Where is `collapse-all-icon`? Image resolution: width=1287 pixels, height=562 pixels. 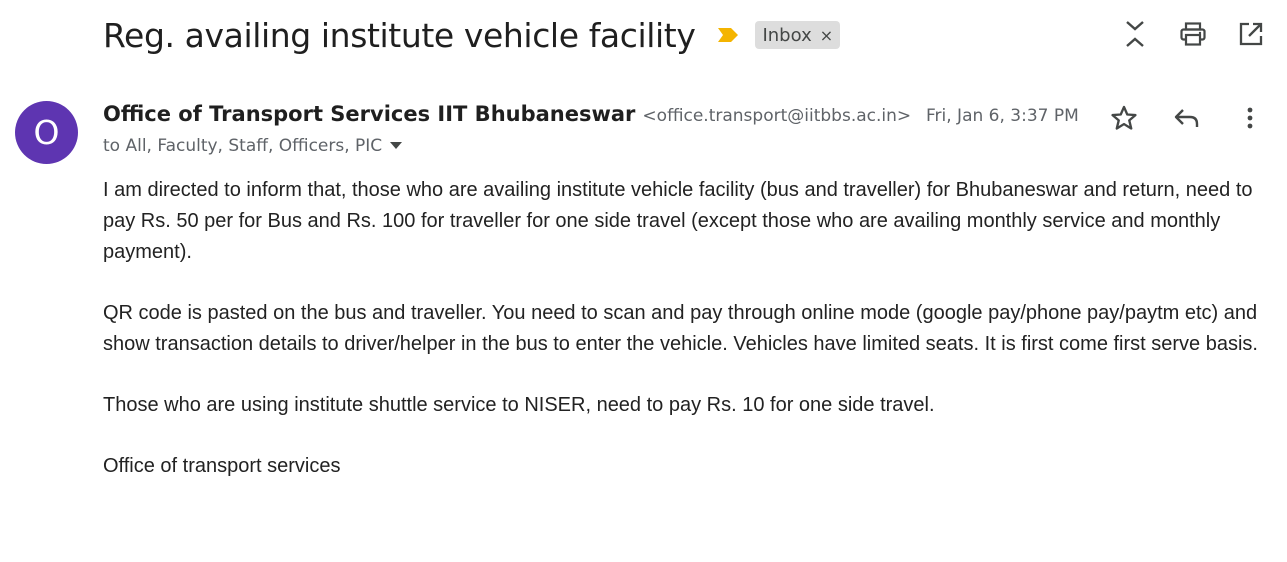 collapse-all-icon is located at coordinates (1135, 34).